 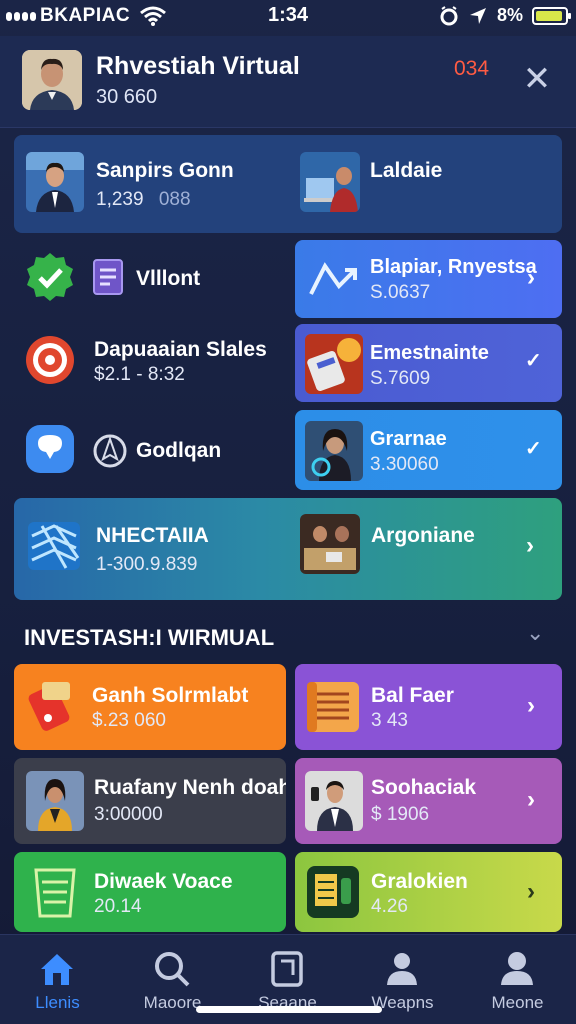 I want to click on card-value: S.7609, so click(x=400, y=378).